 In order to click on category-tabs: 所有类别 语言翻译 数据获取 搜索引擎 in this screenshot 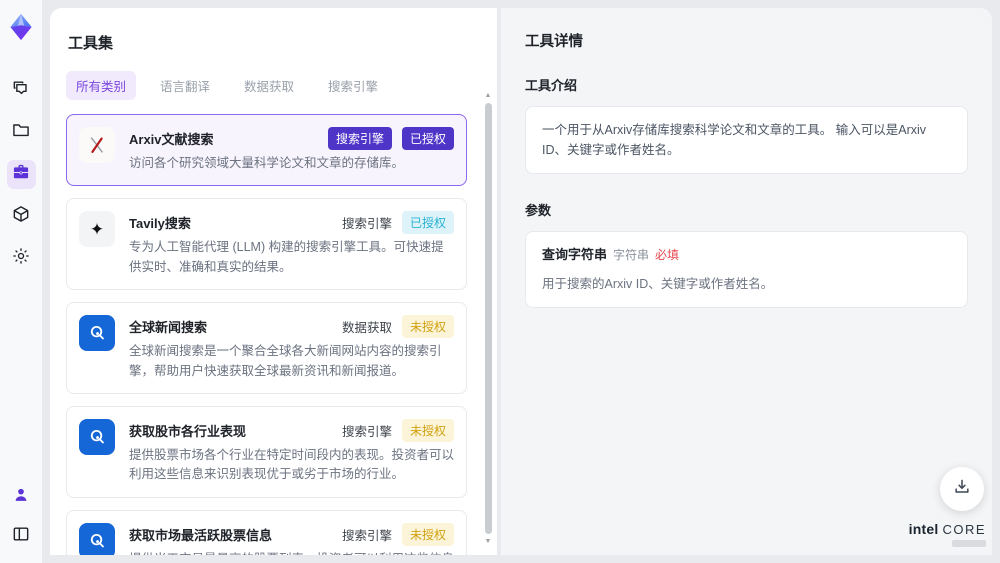, I will do `click(273, 85)`.